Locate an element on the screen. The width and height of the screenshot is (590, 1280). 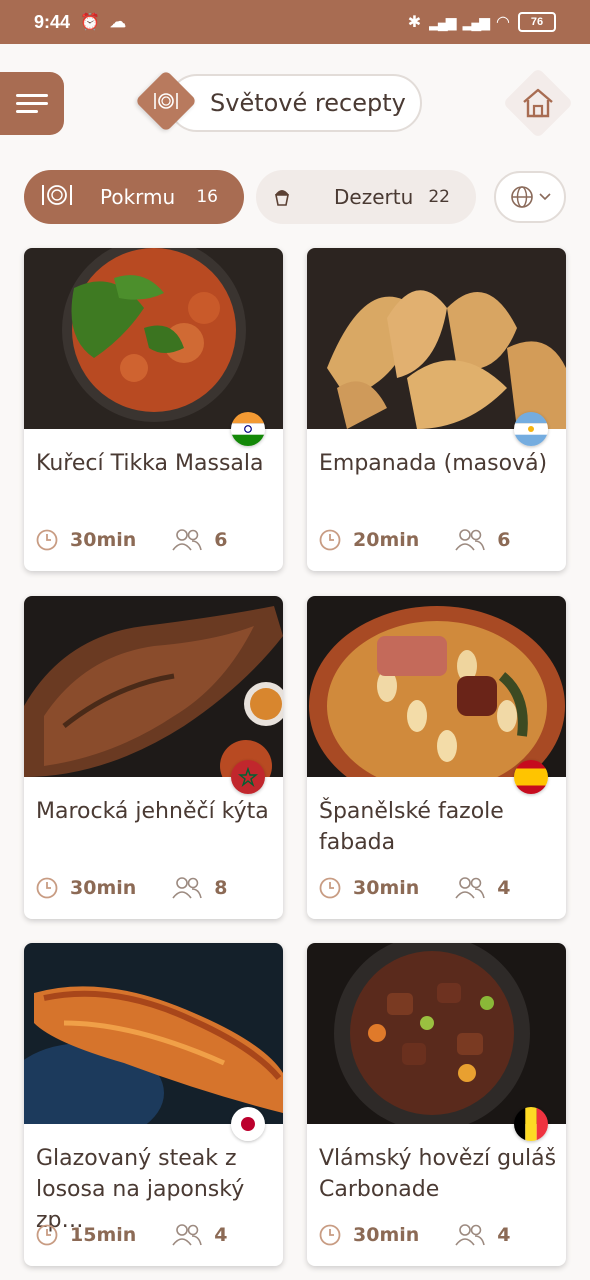
hamburger-icon is located at coordinates (32, 103).